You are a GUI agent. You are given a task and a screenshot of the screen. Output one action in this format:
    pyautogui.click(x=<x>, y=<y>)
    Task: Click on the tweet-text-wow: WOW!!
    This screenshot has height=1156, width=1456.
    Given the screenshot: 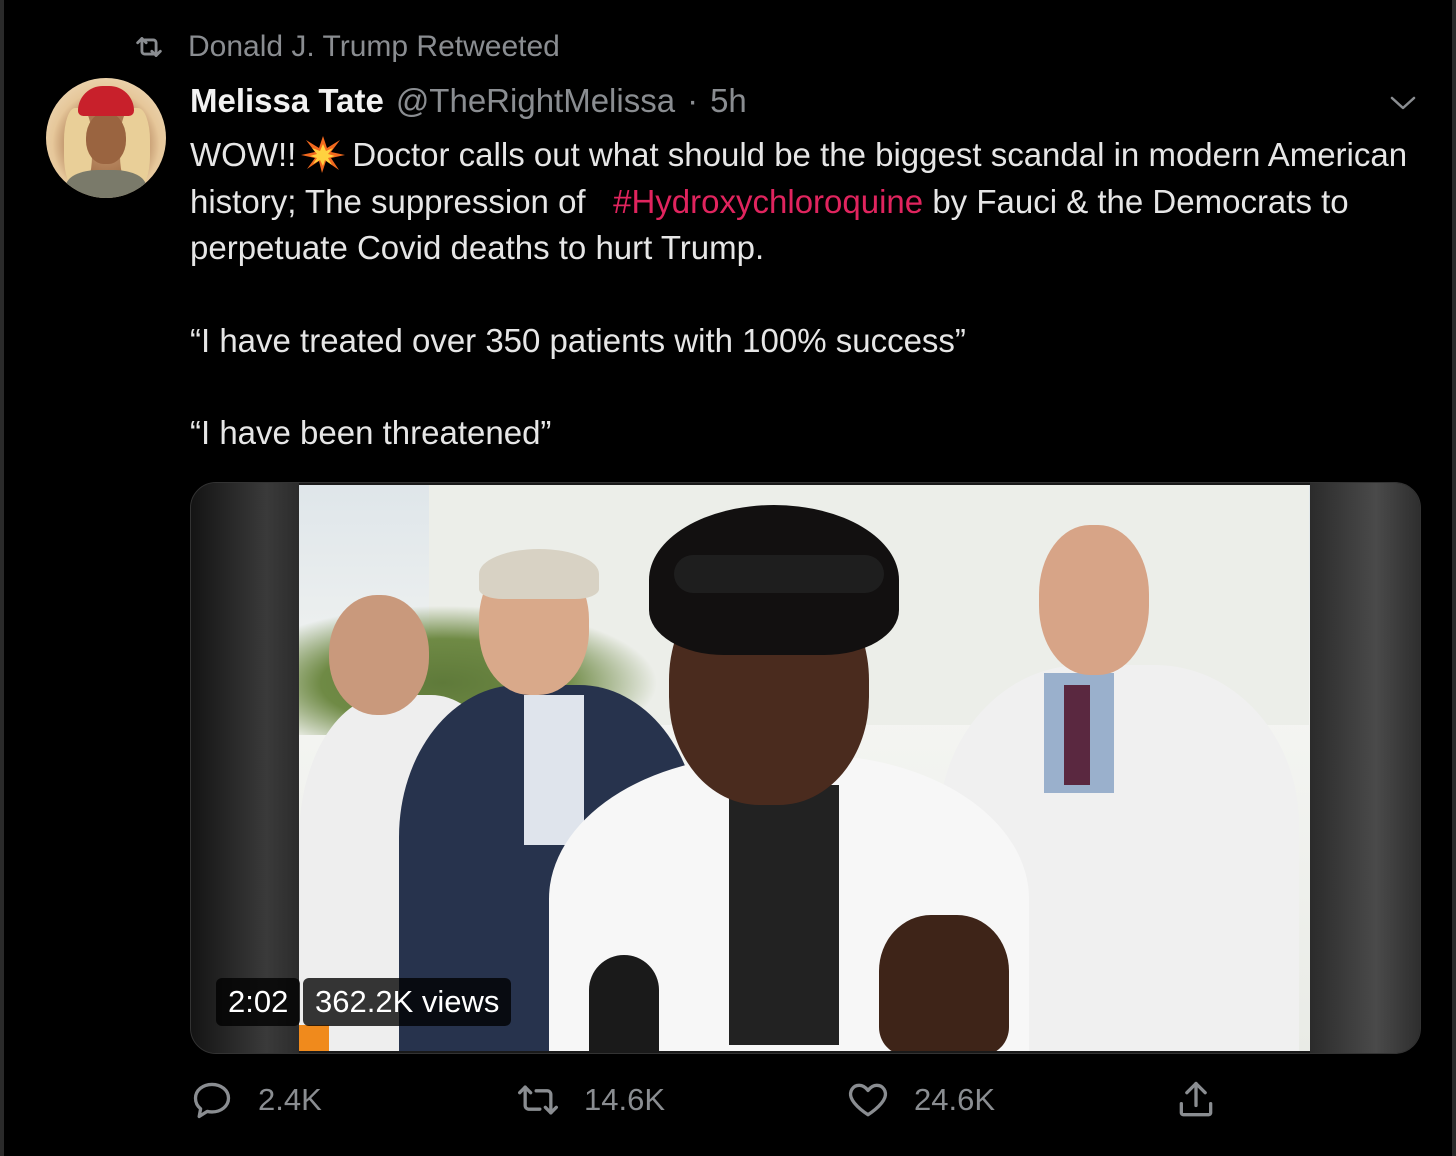 What is the action you would take?
    pyautogui.click(x=243, y=154)
    